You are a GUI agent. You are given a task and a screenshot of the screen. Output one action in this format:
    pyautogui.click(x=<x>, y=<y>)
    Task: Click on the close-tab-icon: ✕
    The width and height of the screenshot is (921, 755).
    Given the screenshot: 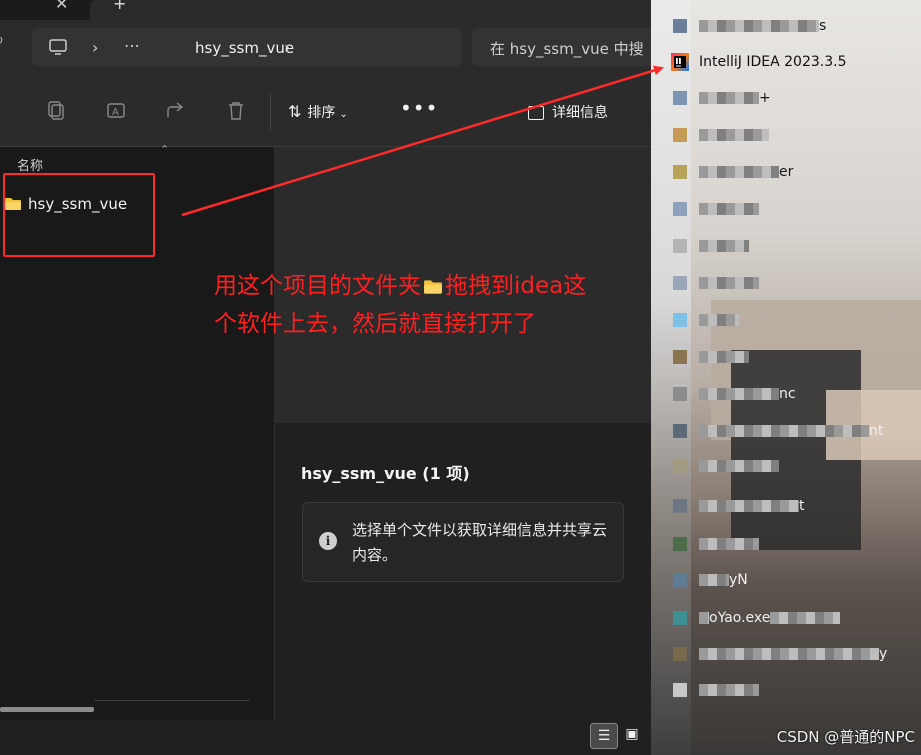 What is the action you would take?
    pyautogui.click(x=61, y=6)
    